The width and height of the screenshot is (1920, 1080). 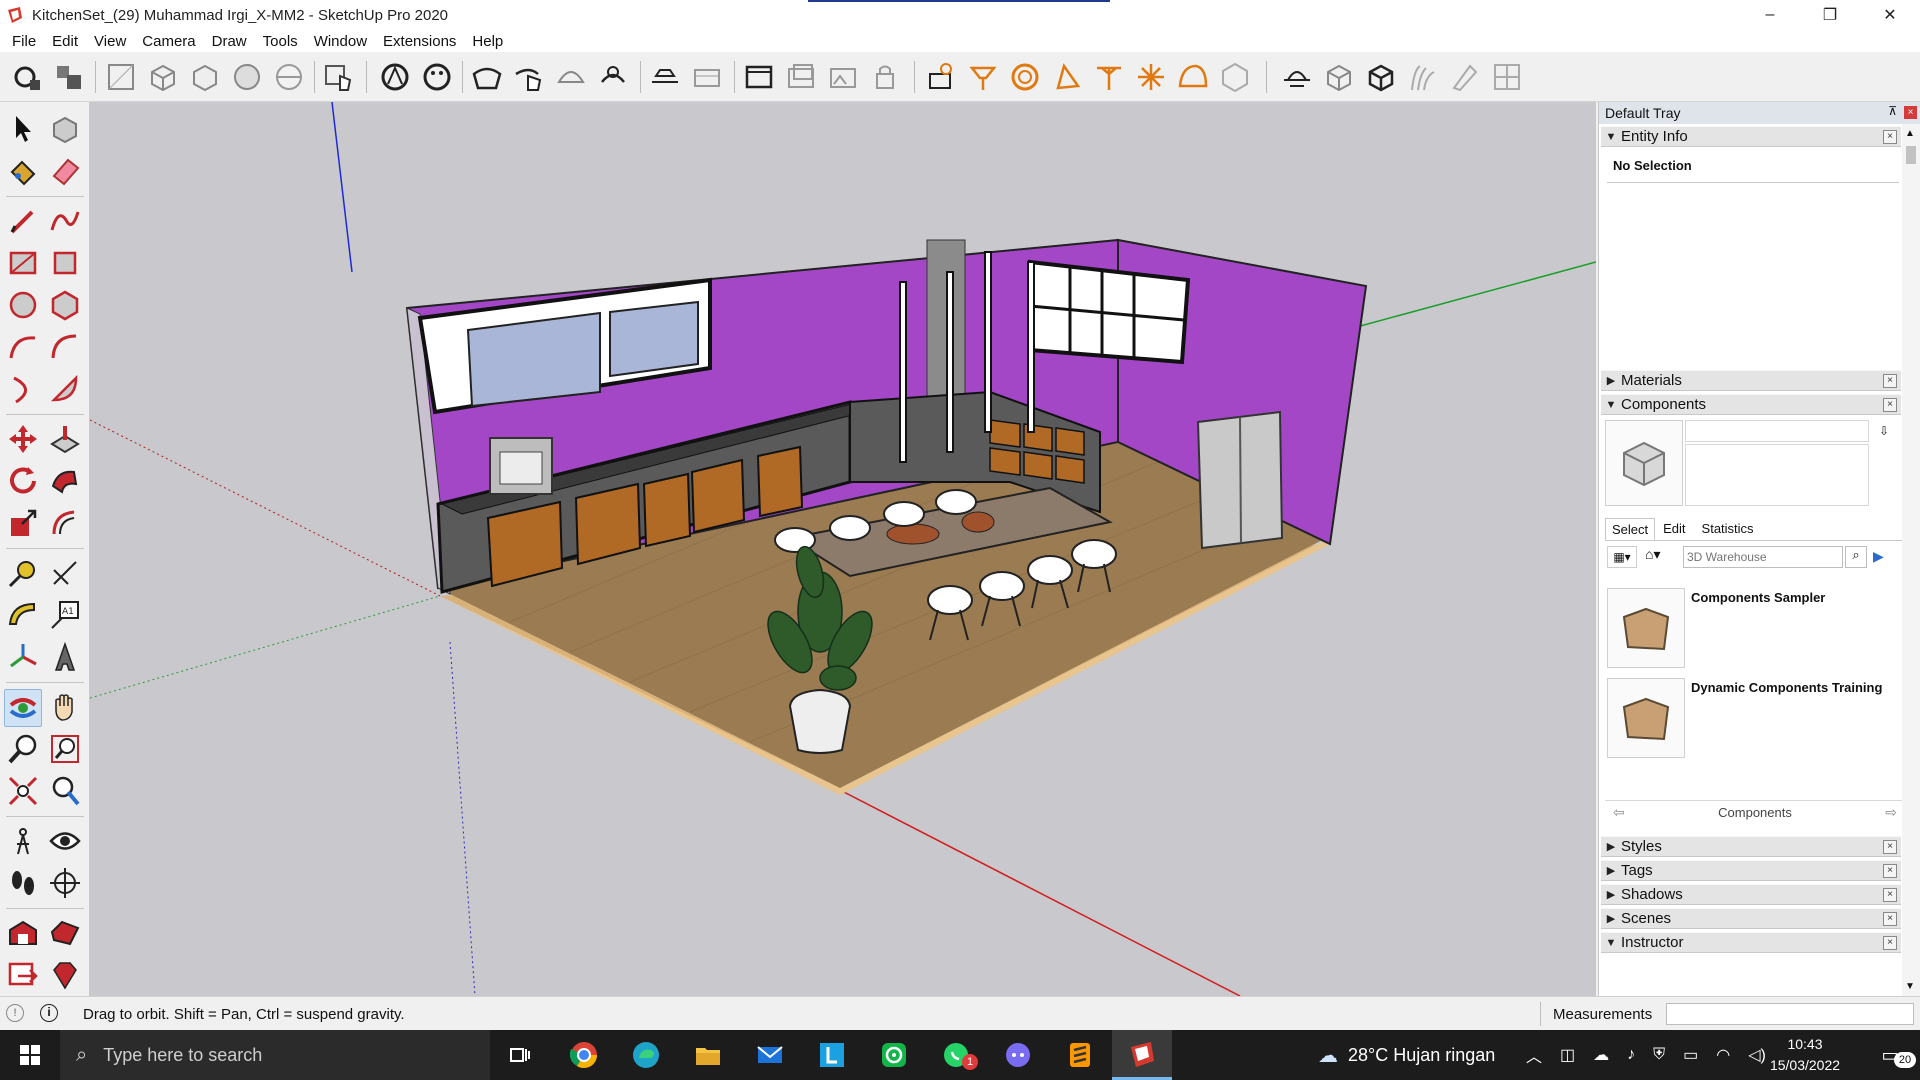 What do you see at coordinates (65, 841) in the screenshot?
I see `look-around-eye-icon` at bounding box center [65, 841].